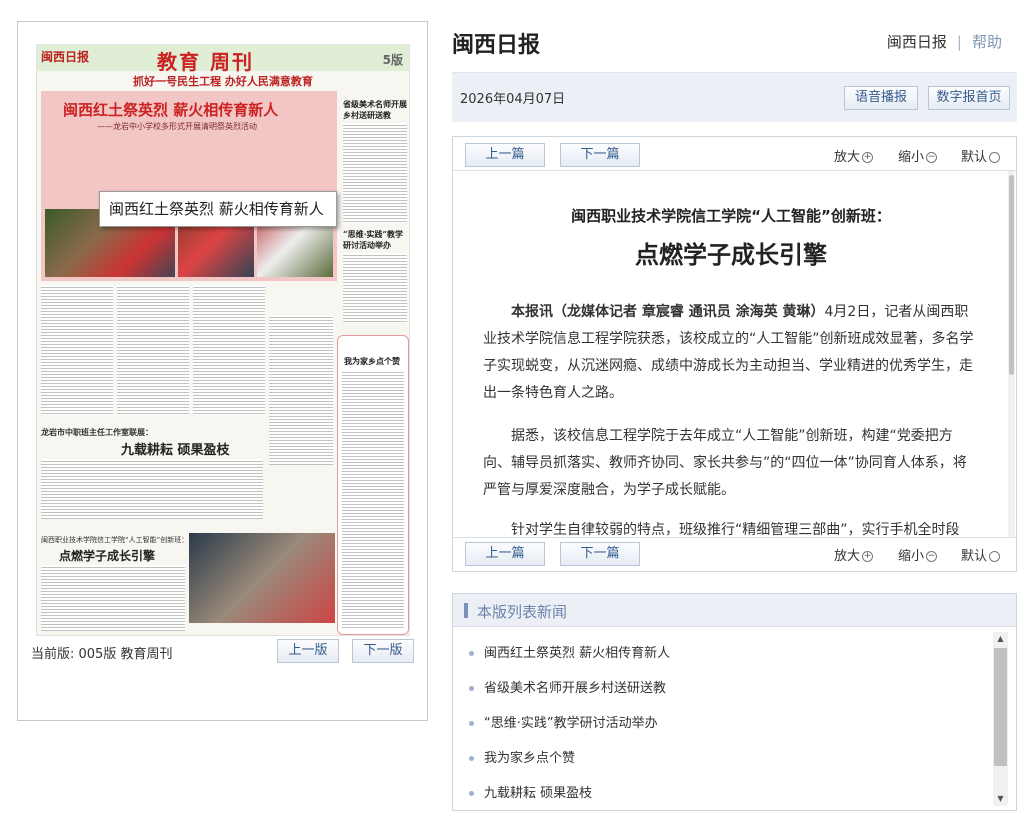  I want to click on np-column-text, so click(373, 499).